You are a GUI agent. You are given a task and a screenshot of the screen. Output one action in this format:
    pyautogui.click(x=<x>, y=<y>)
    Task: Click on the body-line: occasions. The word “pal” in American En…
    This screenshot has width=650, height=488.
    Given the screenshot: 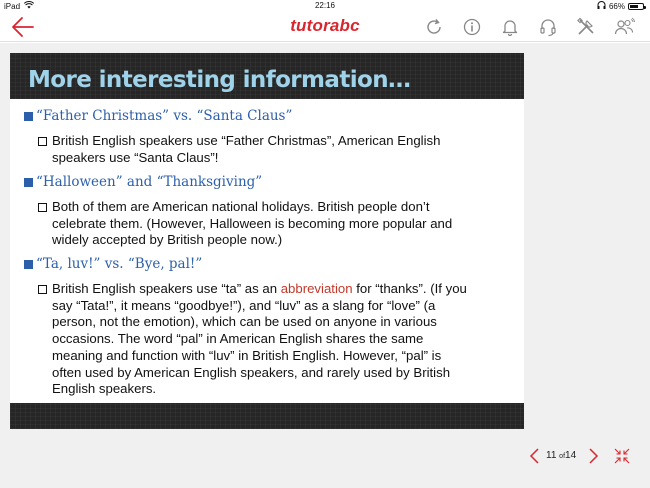 What is the action you would take?
    pyautogui.click(x=238, y=339)
    